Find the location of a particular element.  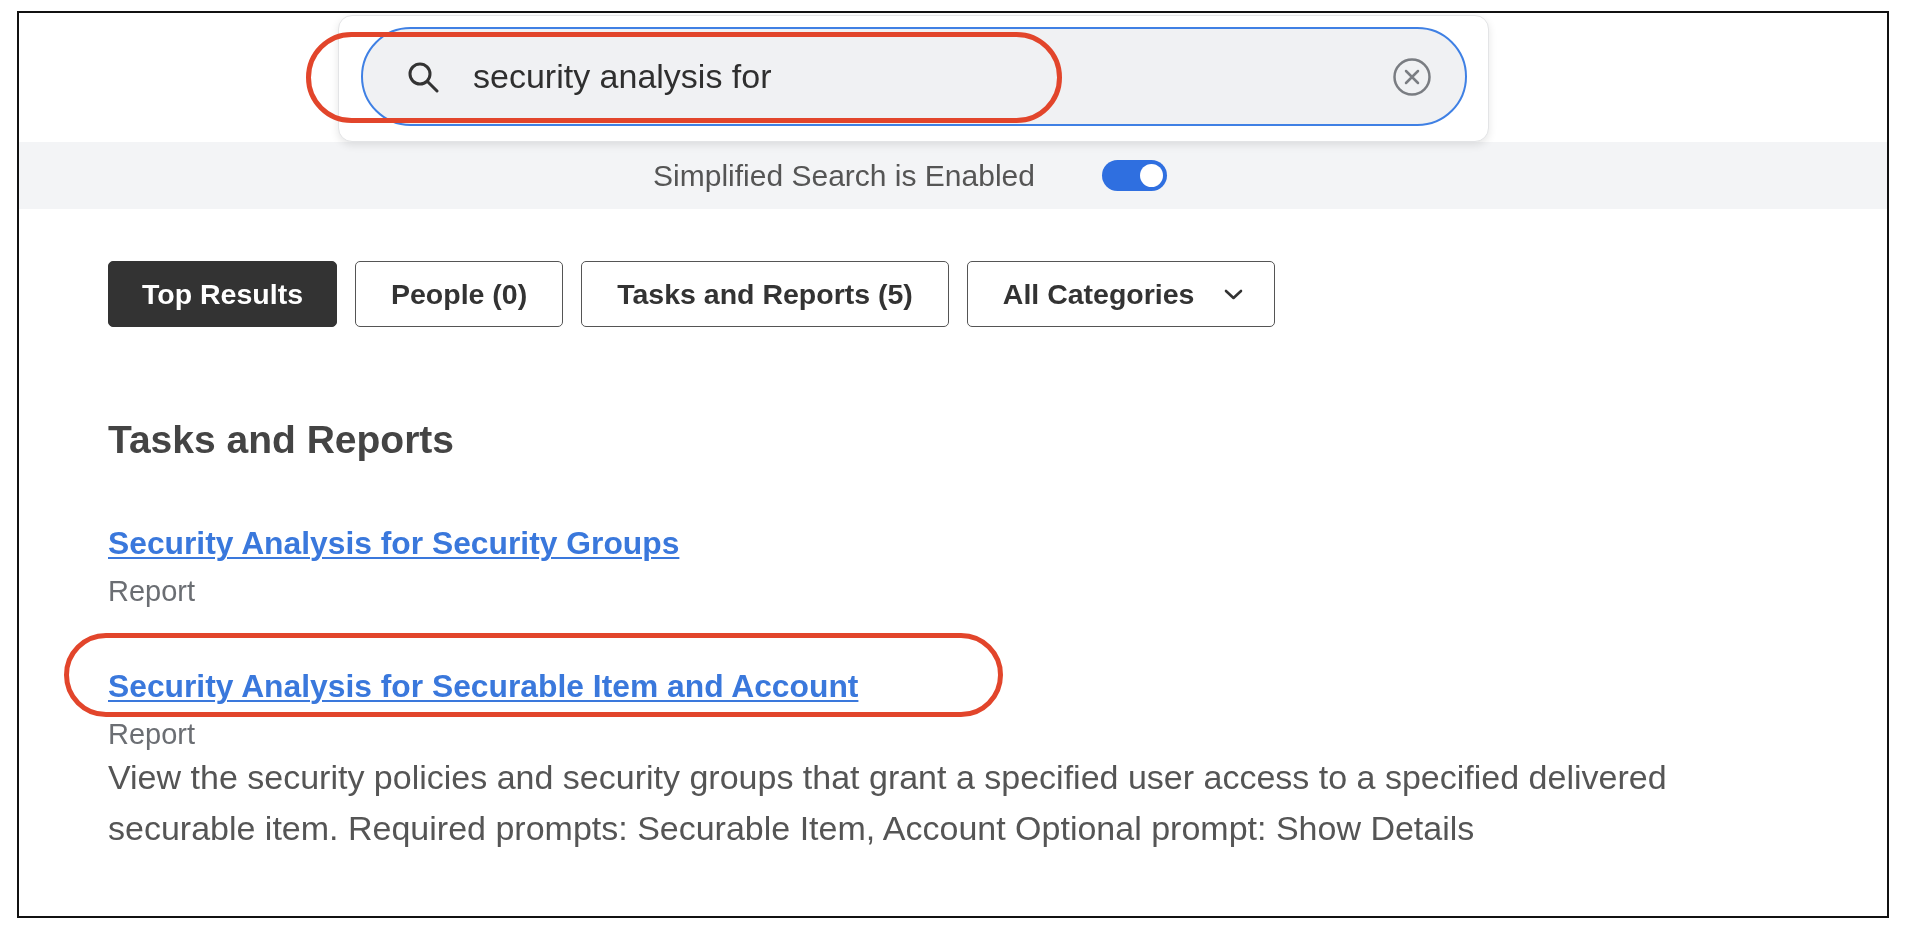

filter-tab: Top Results is located at coordinates (222, 294).